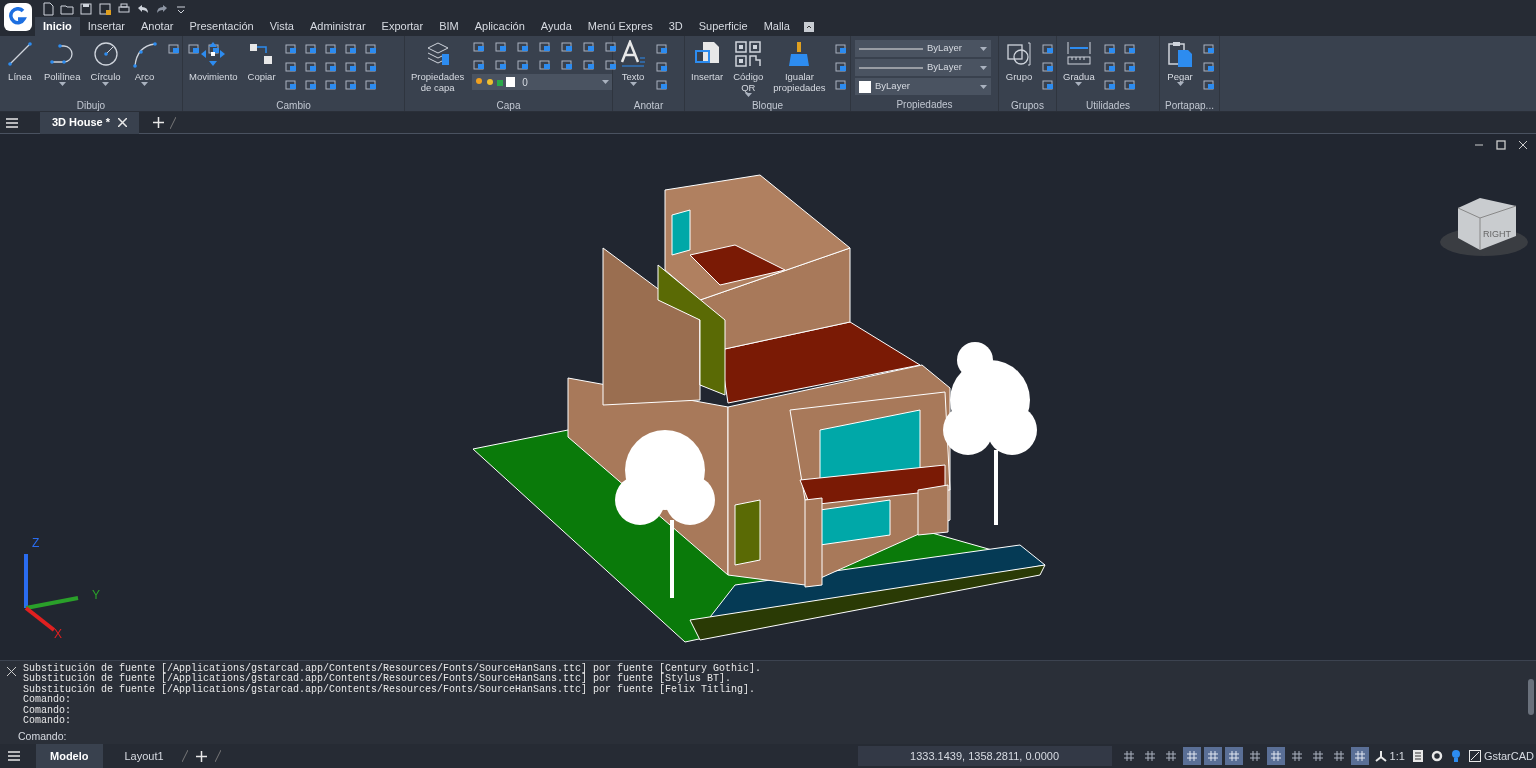 The width and height of the screenshot is (1536, 768). Describe the element at coordinates (20, 69) in the screenshot. I see `ribbon-tool-button: Línea` at that location.